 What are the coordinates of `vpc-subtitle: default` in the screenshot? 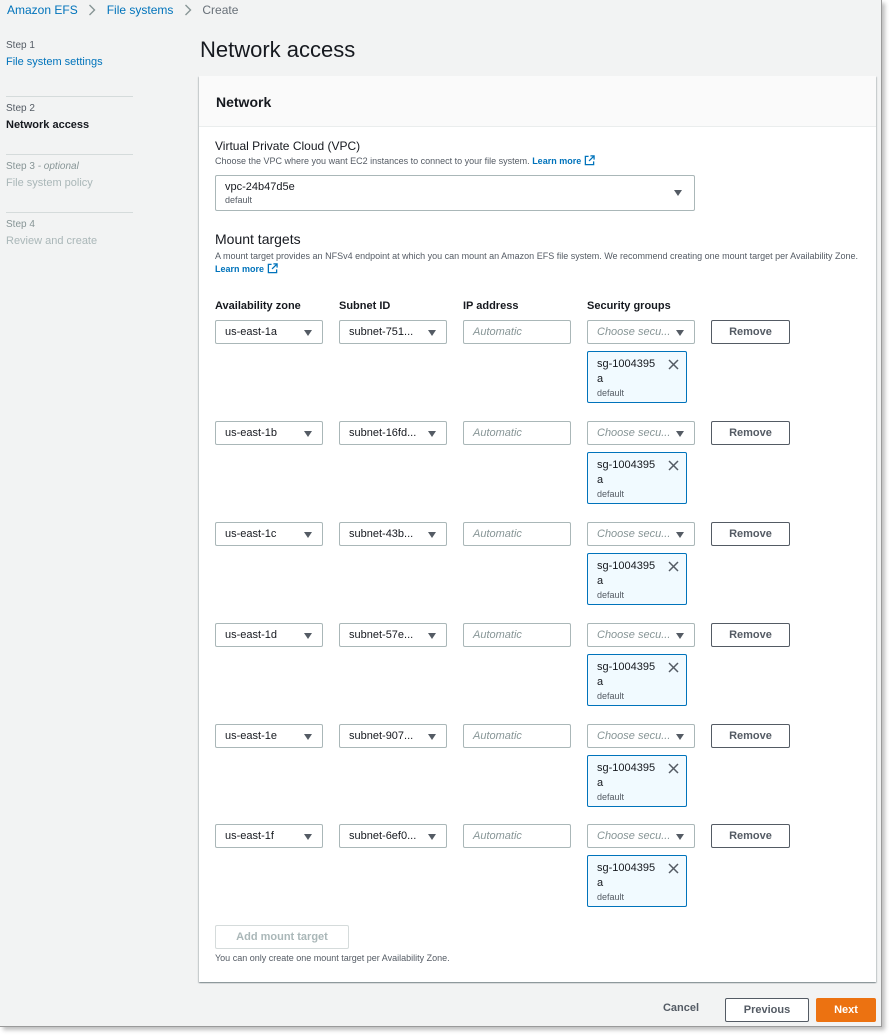 It's located at (239, 200).